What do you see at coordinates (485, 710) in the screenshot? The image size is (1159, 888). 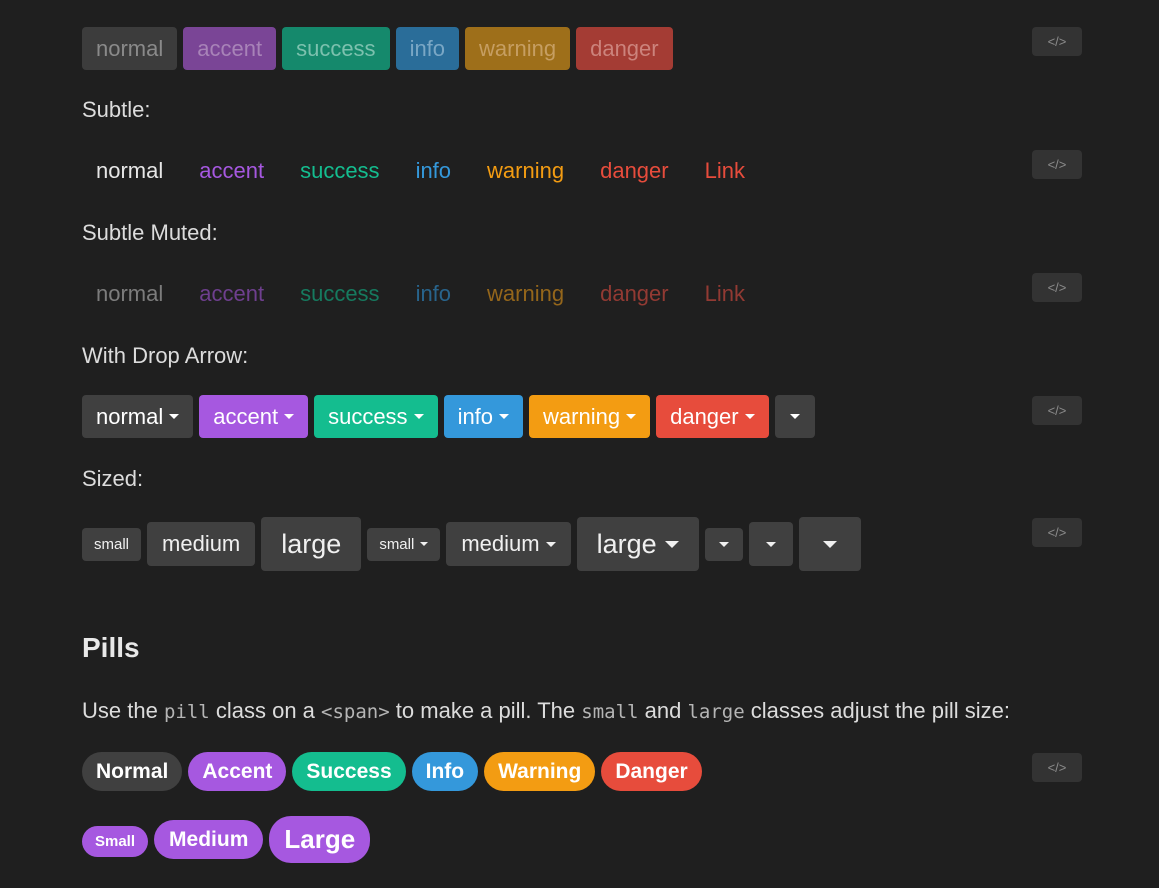 I see `desc-text: to make a pill. The` at bounding box center [485, 710].